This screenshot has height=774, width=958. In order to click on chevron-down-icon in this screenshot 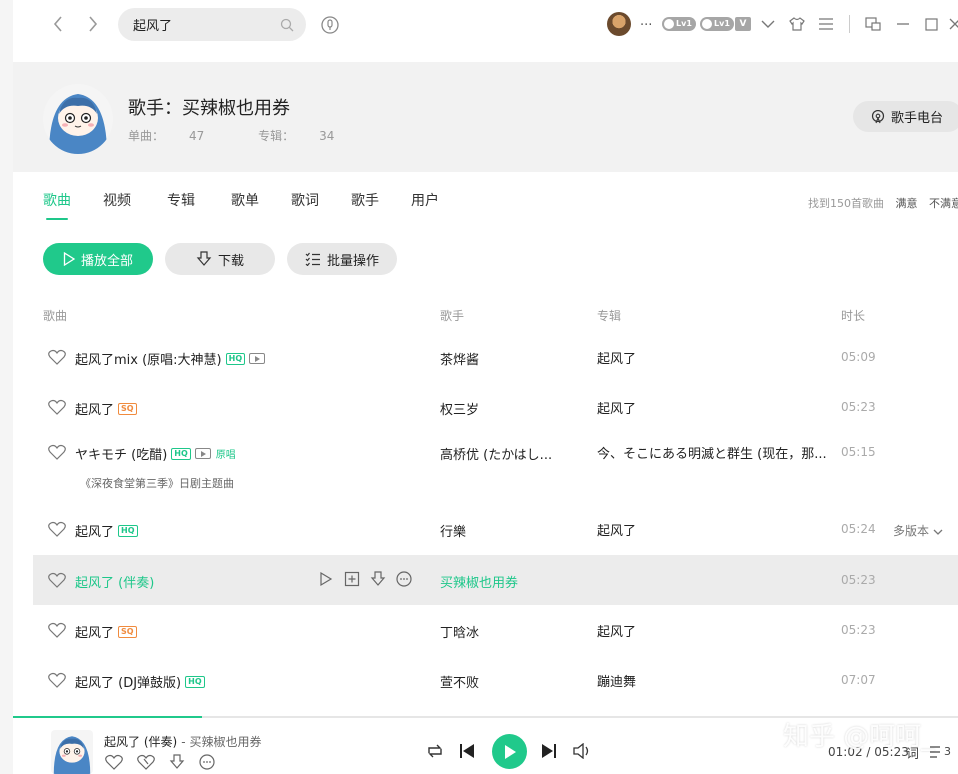, I will do `click(768, 24)`.